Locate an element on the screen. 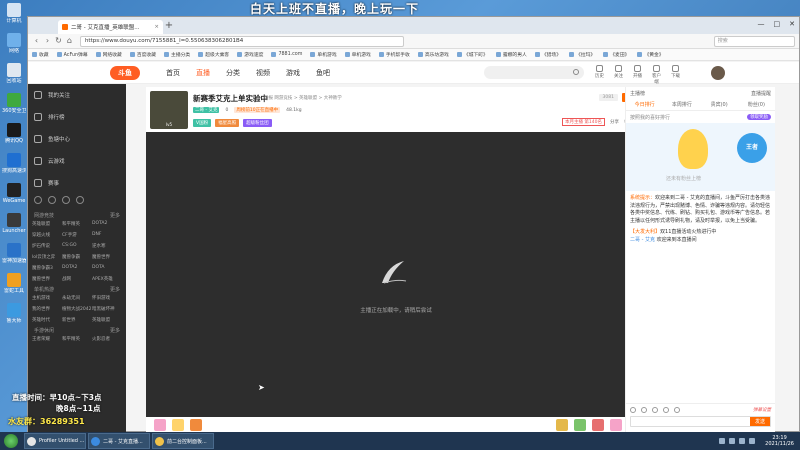 The height and width of the screenshot is (450, 800). fan-club-button: 超级粉丝团 is located at coordinates (257, 123).